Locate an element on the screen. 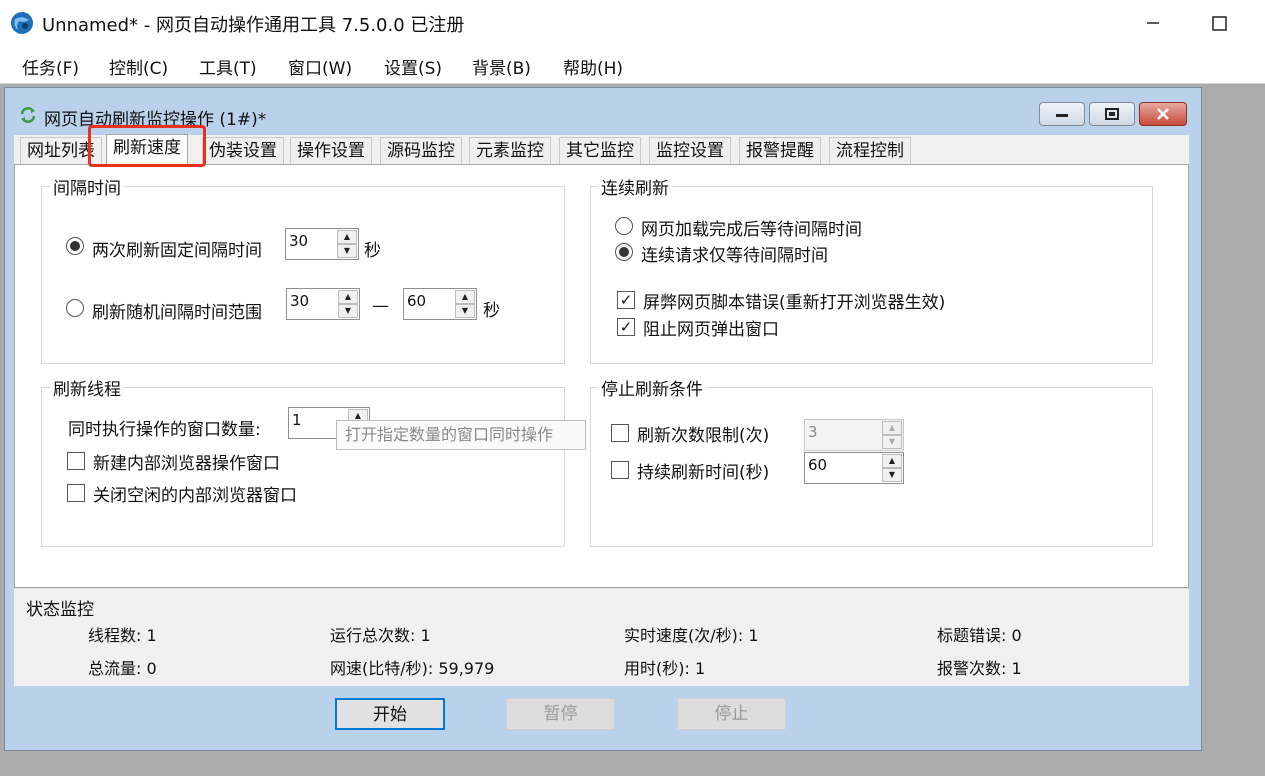 Image resolution: width=1265 pixels, height=776 pixels. highlight-box is located at coordinates (147, 146).